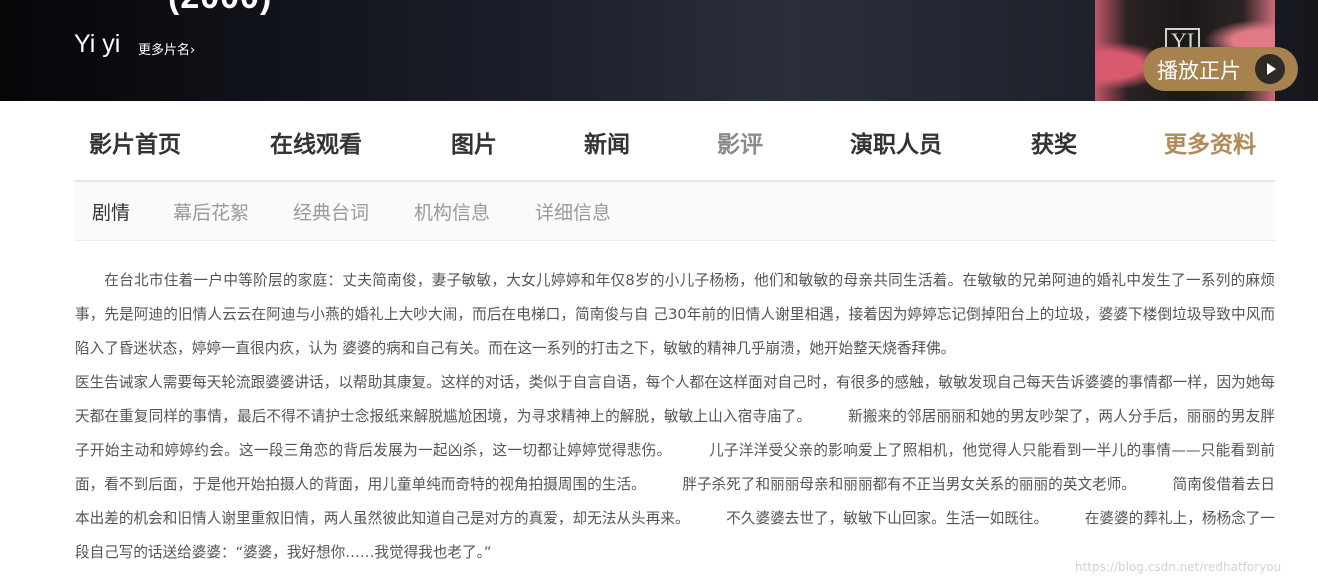 Image resolution: width=1318 pixels, height=588 pixels. I want to click on movie-year: (2000), so click(220, 8).